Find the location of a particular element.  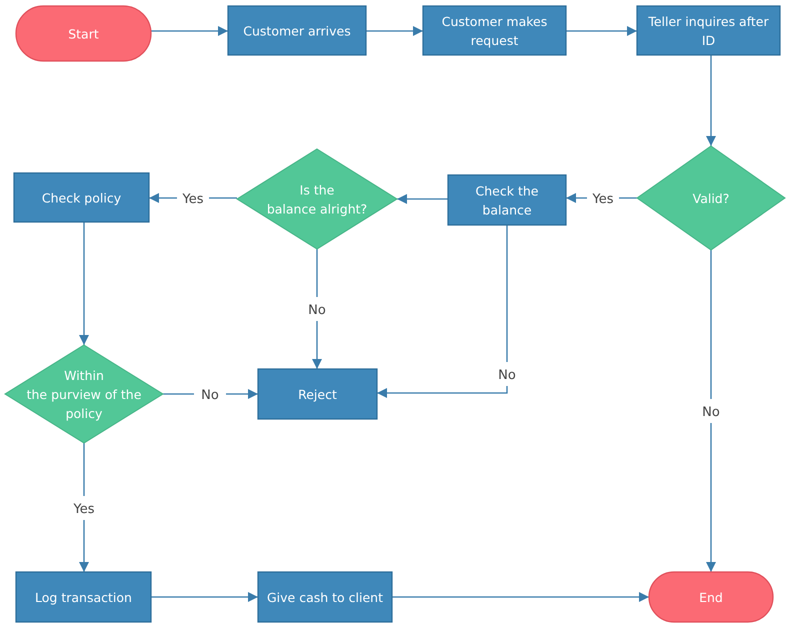

decision-diamond: Valid? is located at coordinates (711, 198).